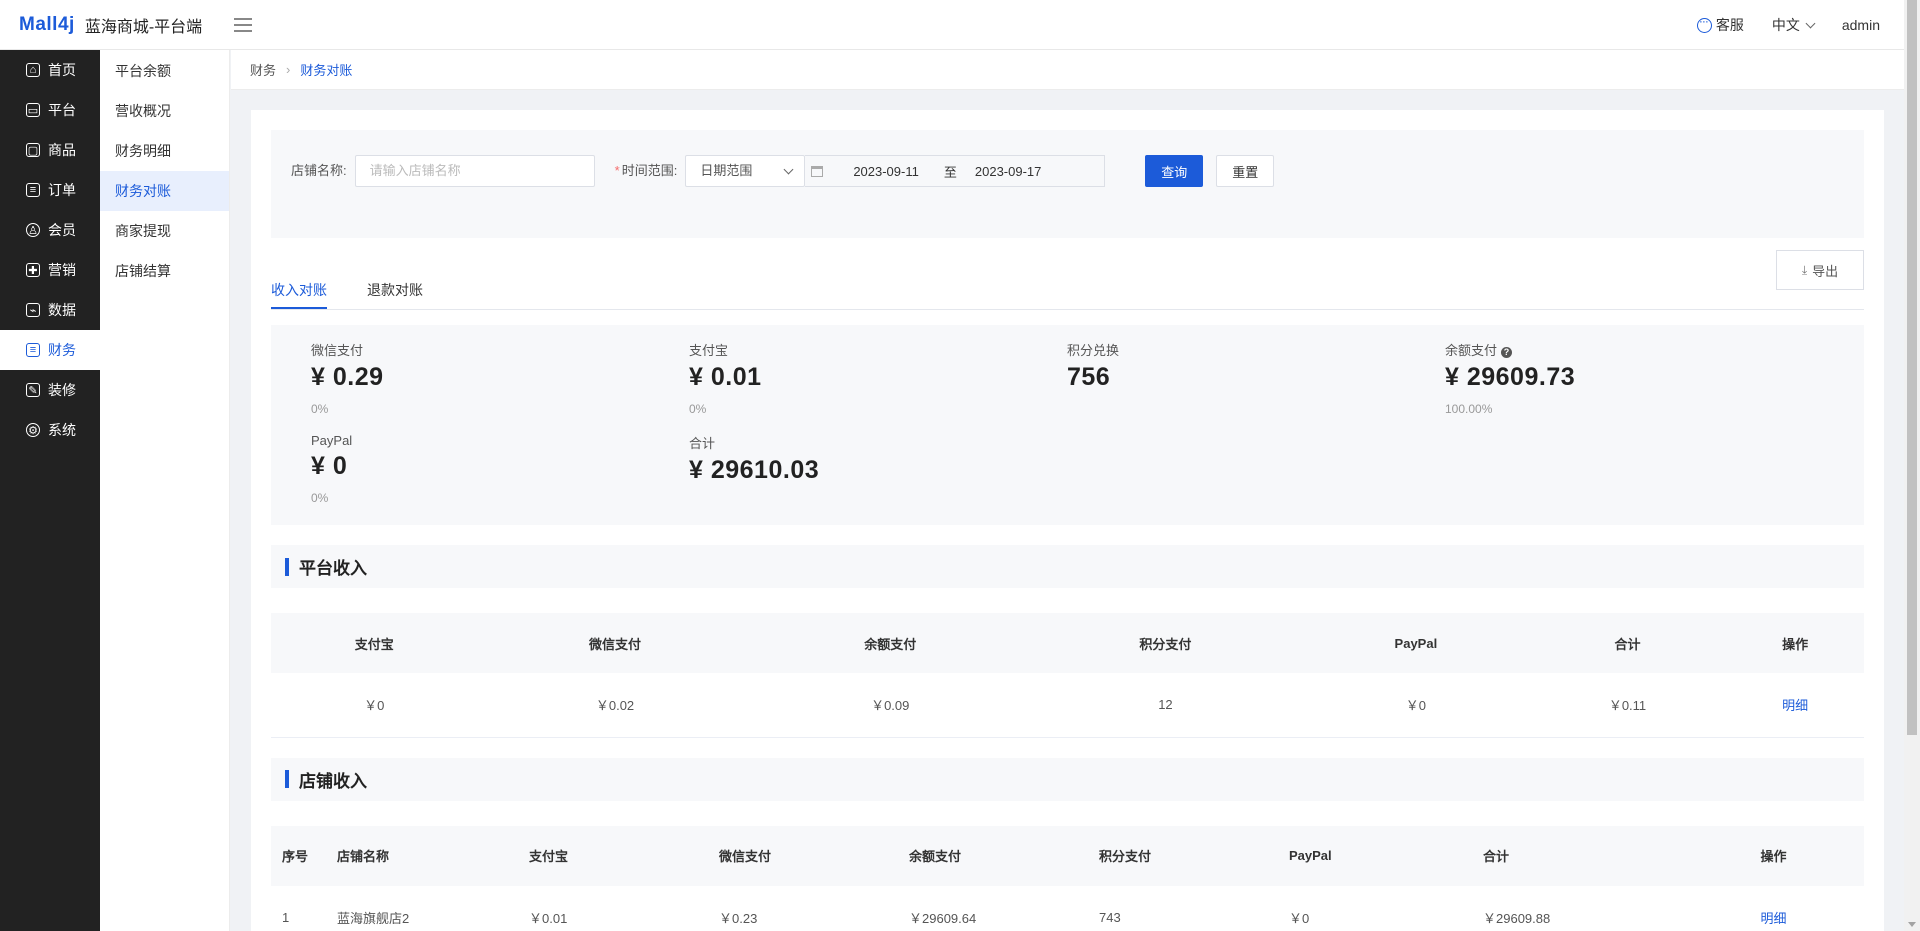 The height and width of the screenshot is (931, 1920). I want to click on export-button: ⤓ 导出, so click(1820, 270).